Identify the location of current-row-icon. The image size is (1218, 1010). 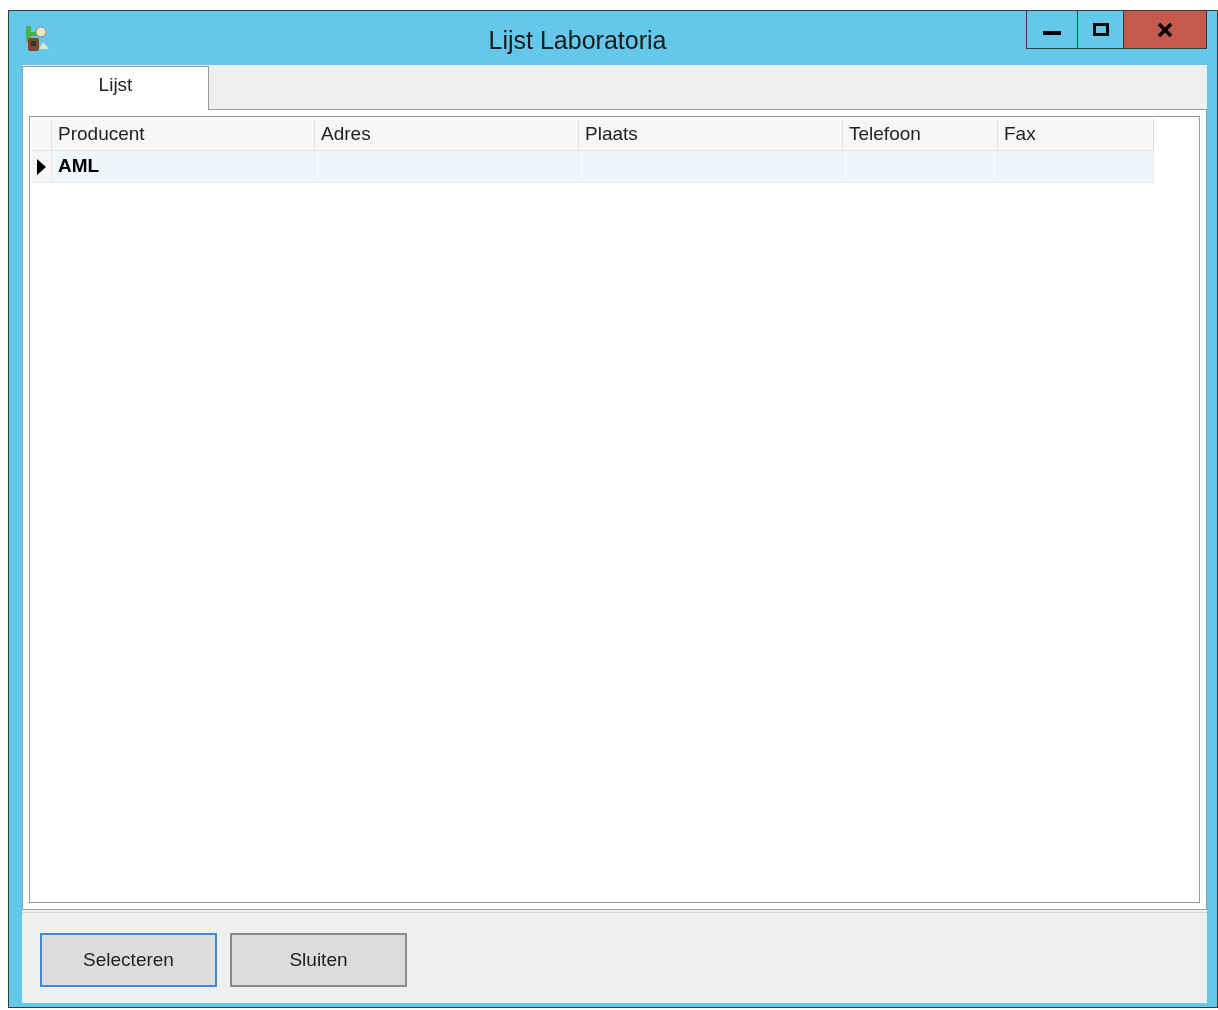
(41, 166).